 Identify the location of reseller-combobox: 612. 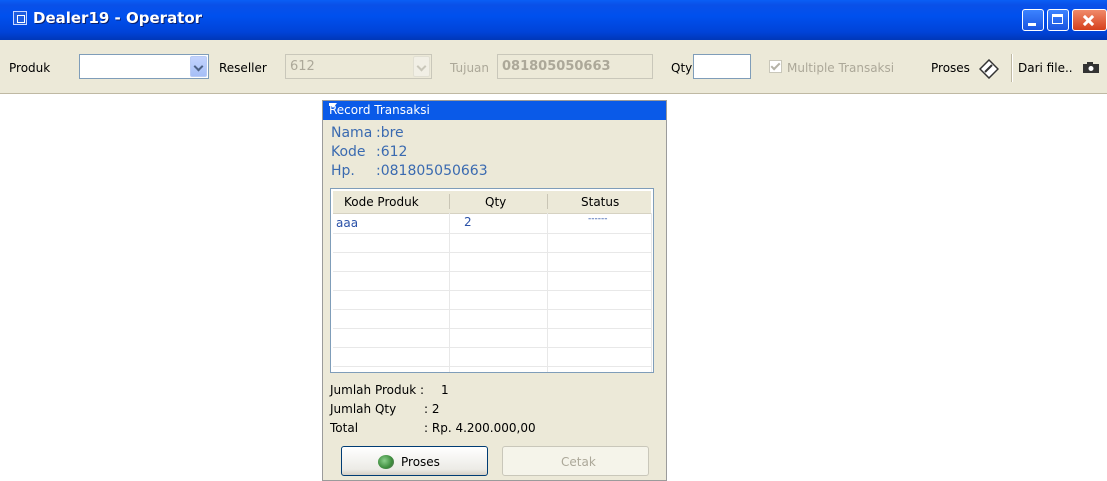
(358, 66).